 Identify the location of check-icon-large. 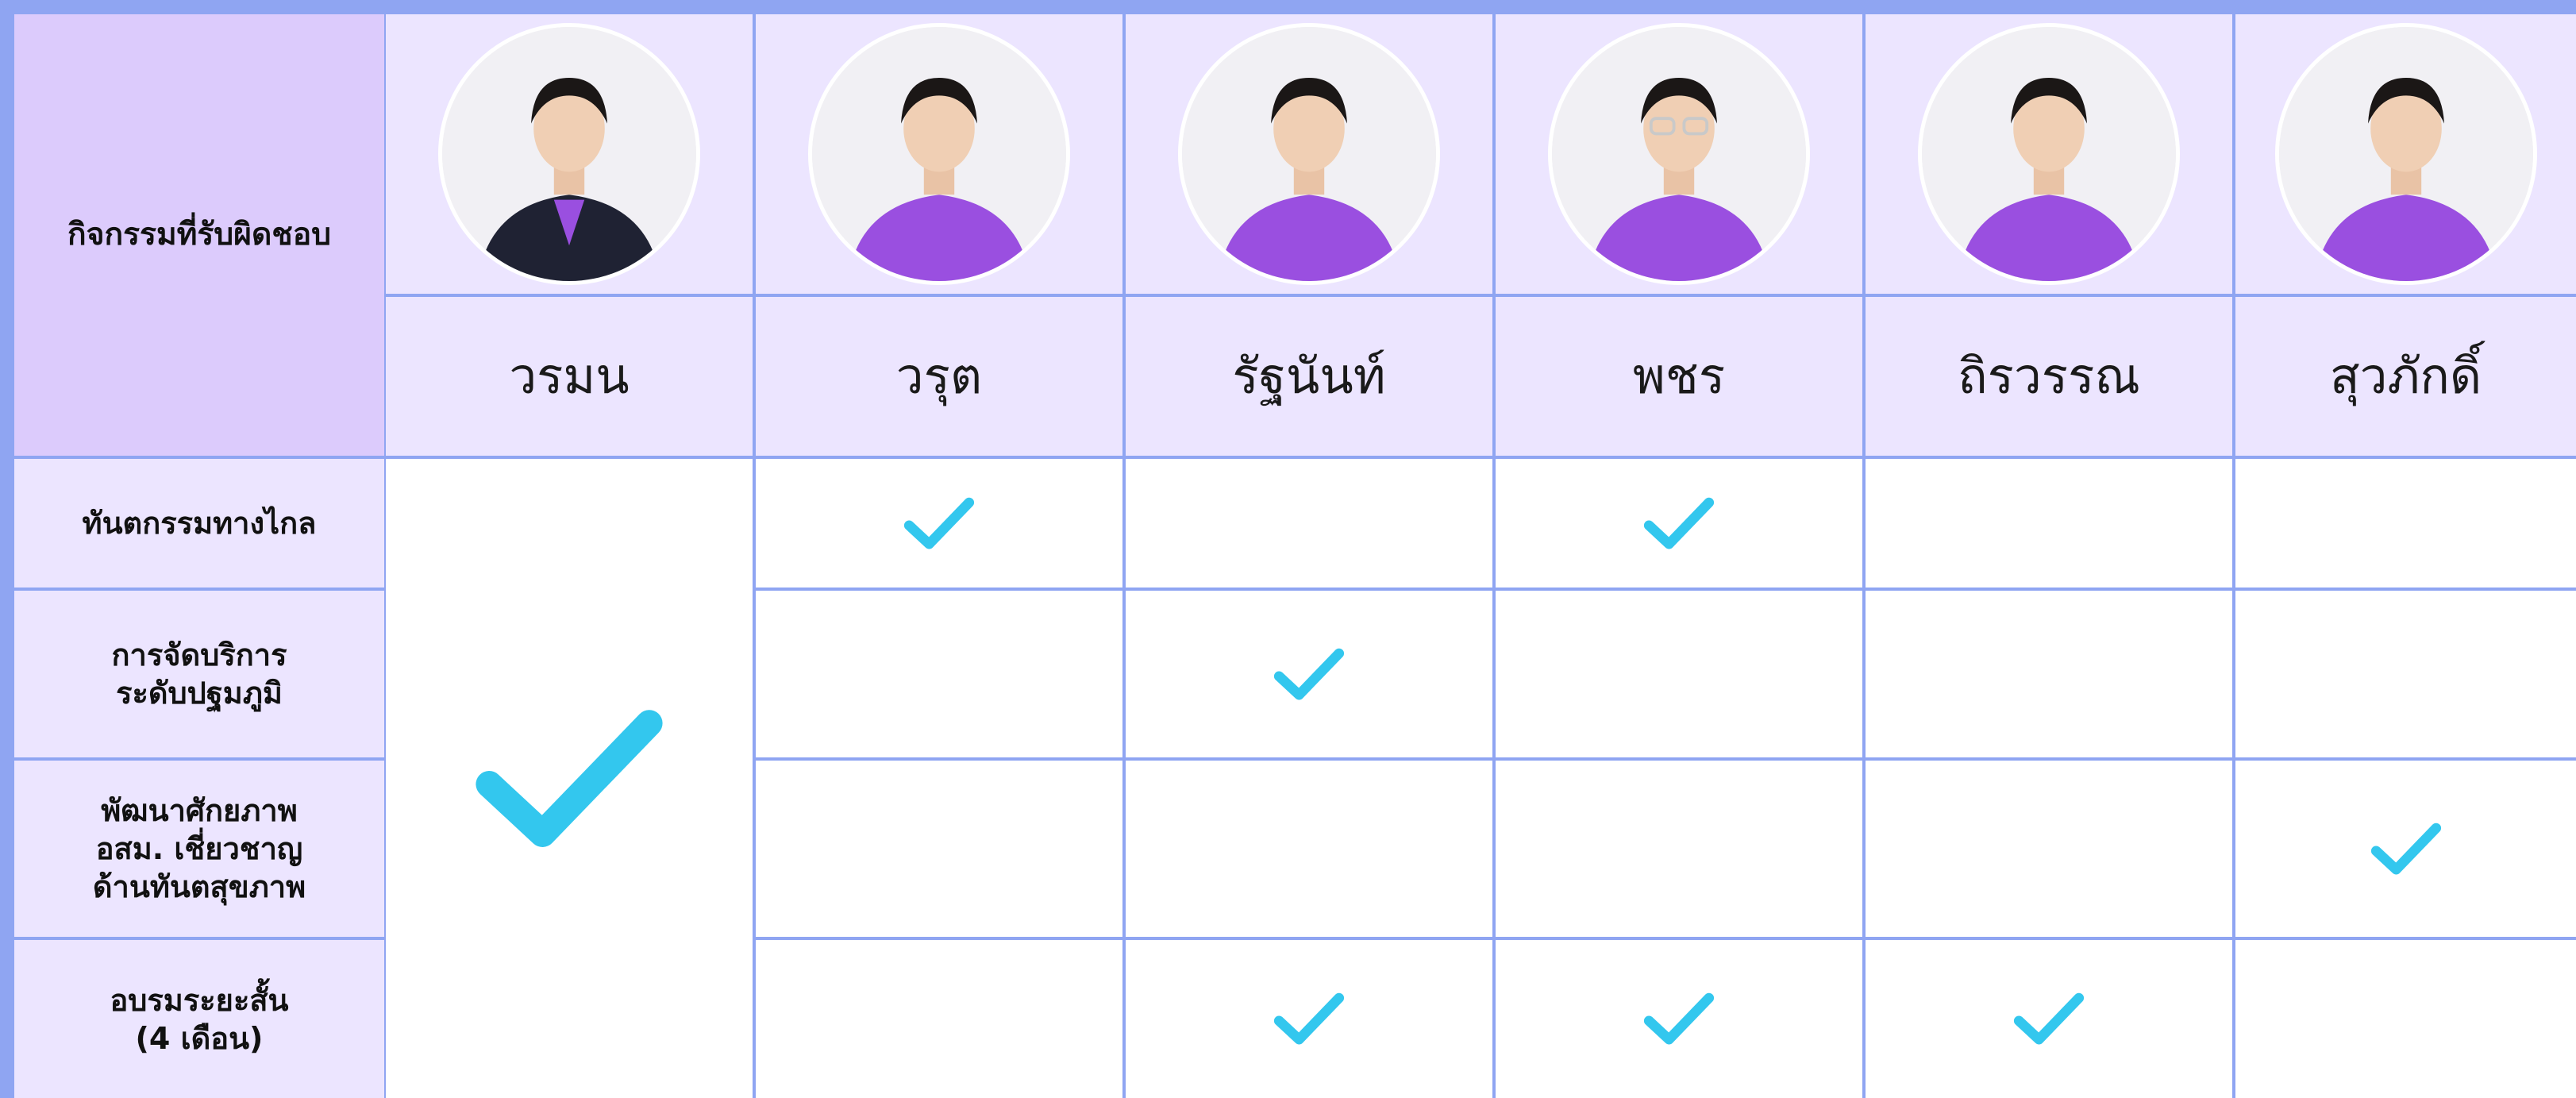
(569, 778).